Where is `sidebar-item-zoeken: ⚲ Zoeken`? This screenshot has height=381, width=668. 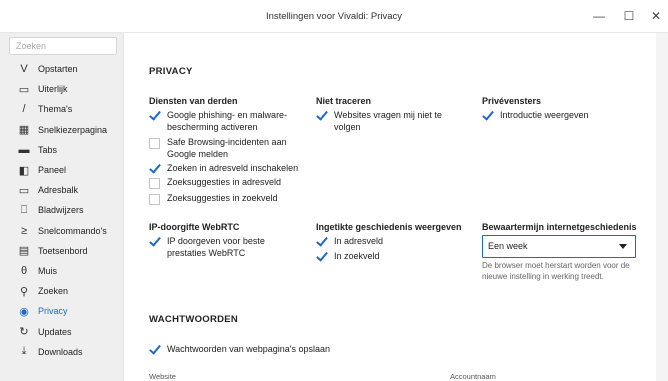
sidebar-item-zoeken: ⚲ Zoeken is located at coordinates (62, 291).